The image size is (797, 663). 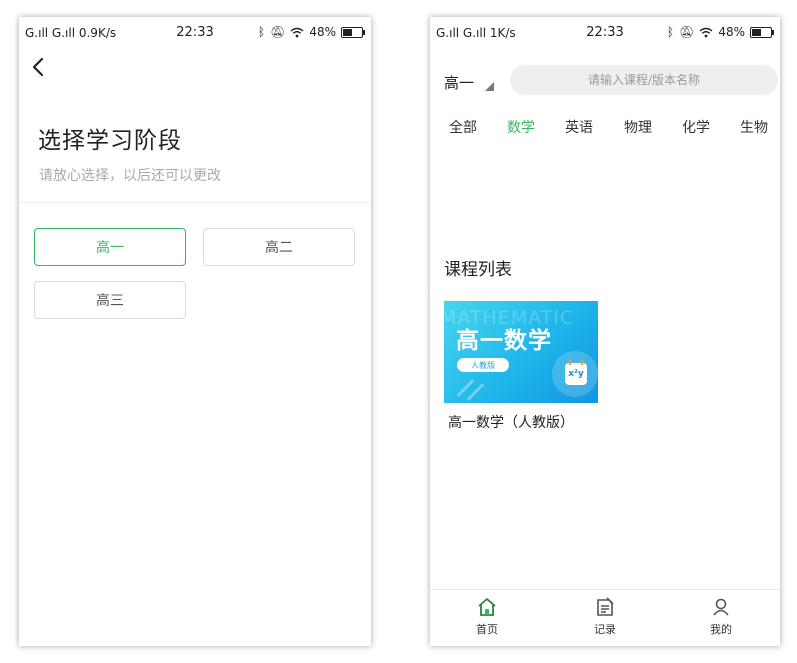 I want to click on subject-tabs: 全部 数学 英语 物理 化学 生物, so click(x=605, y=128).